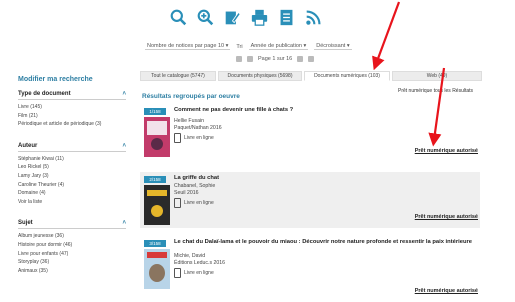 This screenshot has height=302, width=515. I want to click on first-page-button, so click(239, 59).